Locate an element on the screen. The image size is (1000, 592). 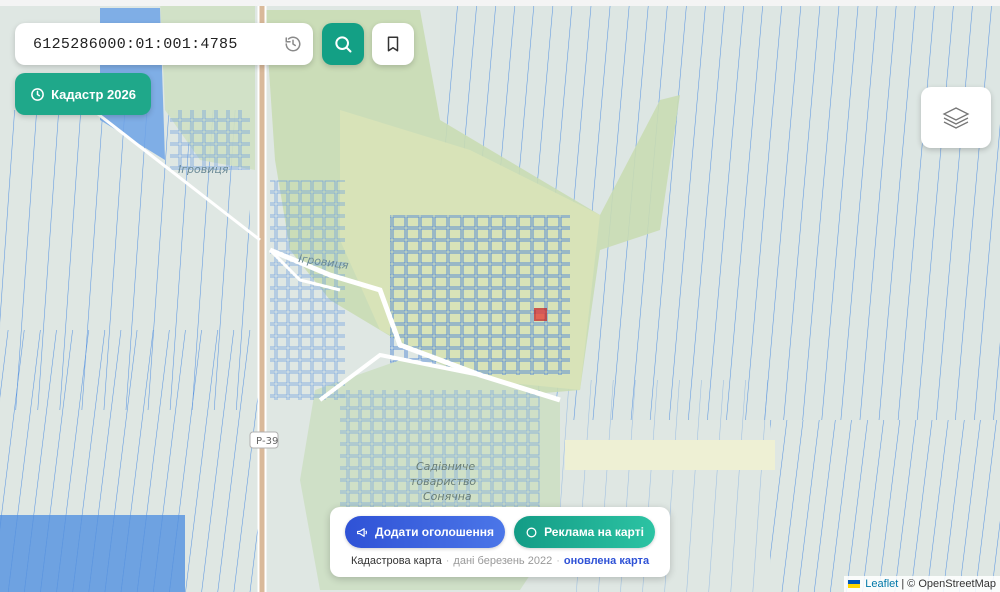
garden-label-line3: Сонячна is located at coordinates (447, 496).